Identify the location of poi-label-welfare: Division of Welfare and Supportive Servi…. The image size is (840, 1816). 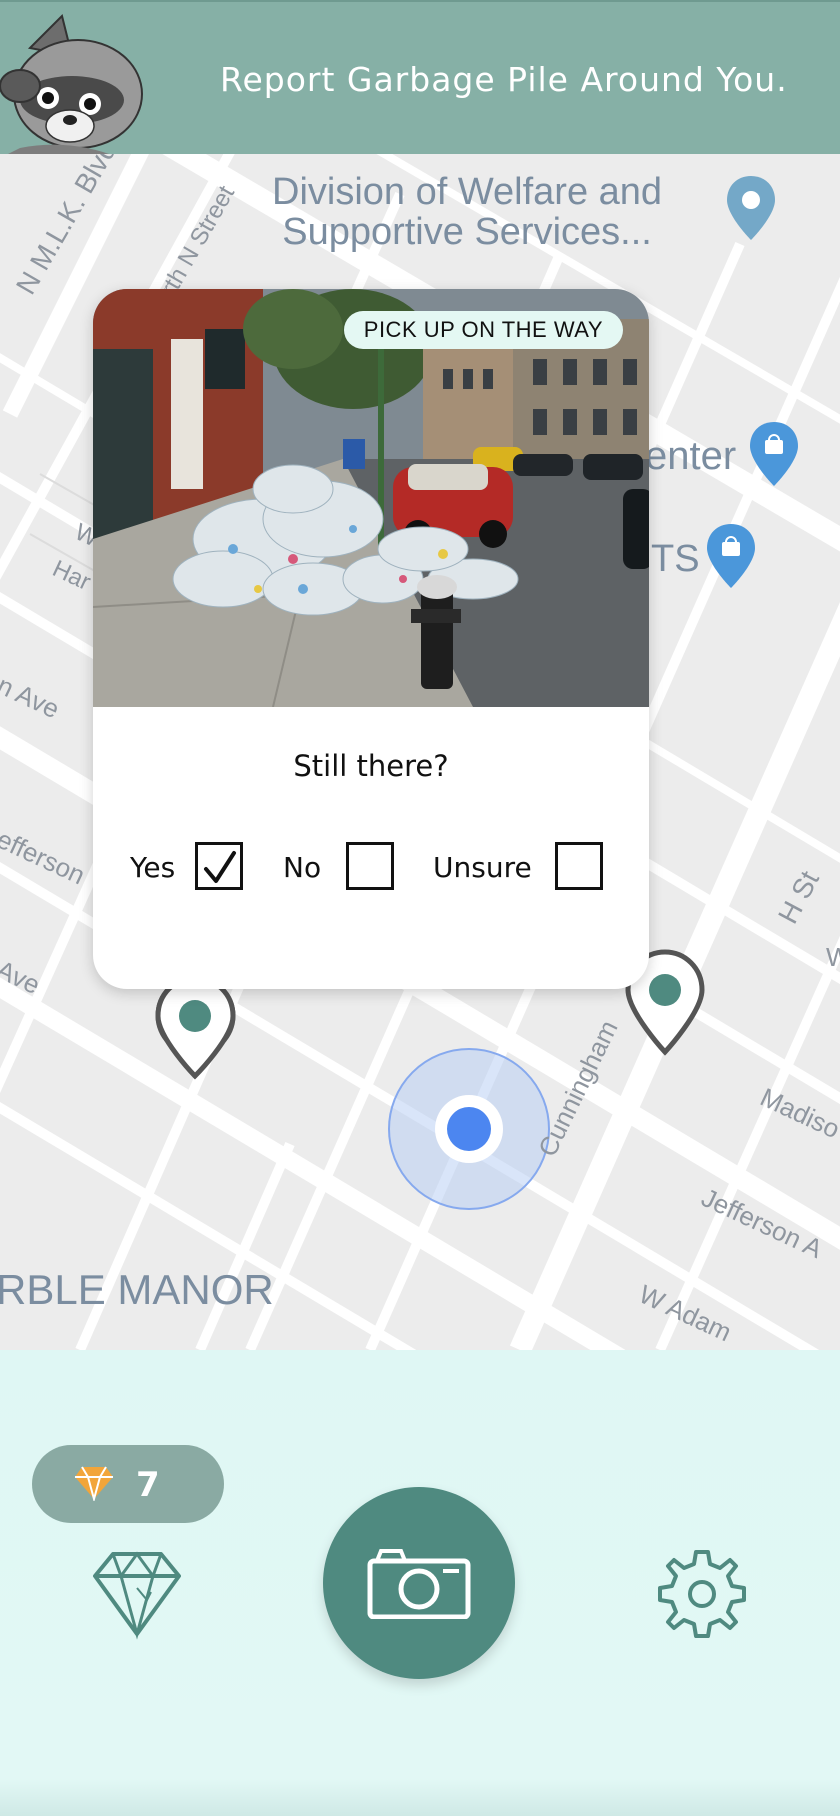
(467, 212).